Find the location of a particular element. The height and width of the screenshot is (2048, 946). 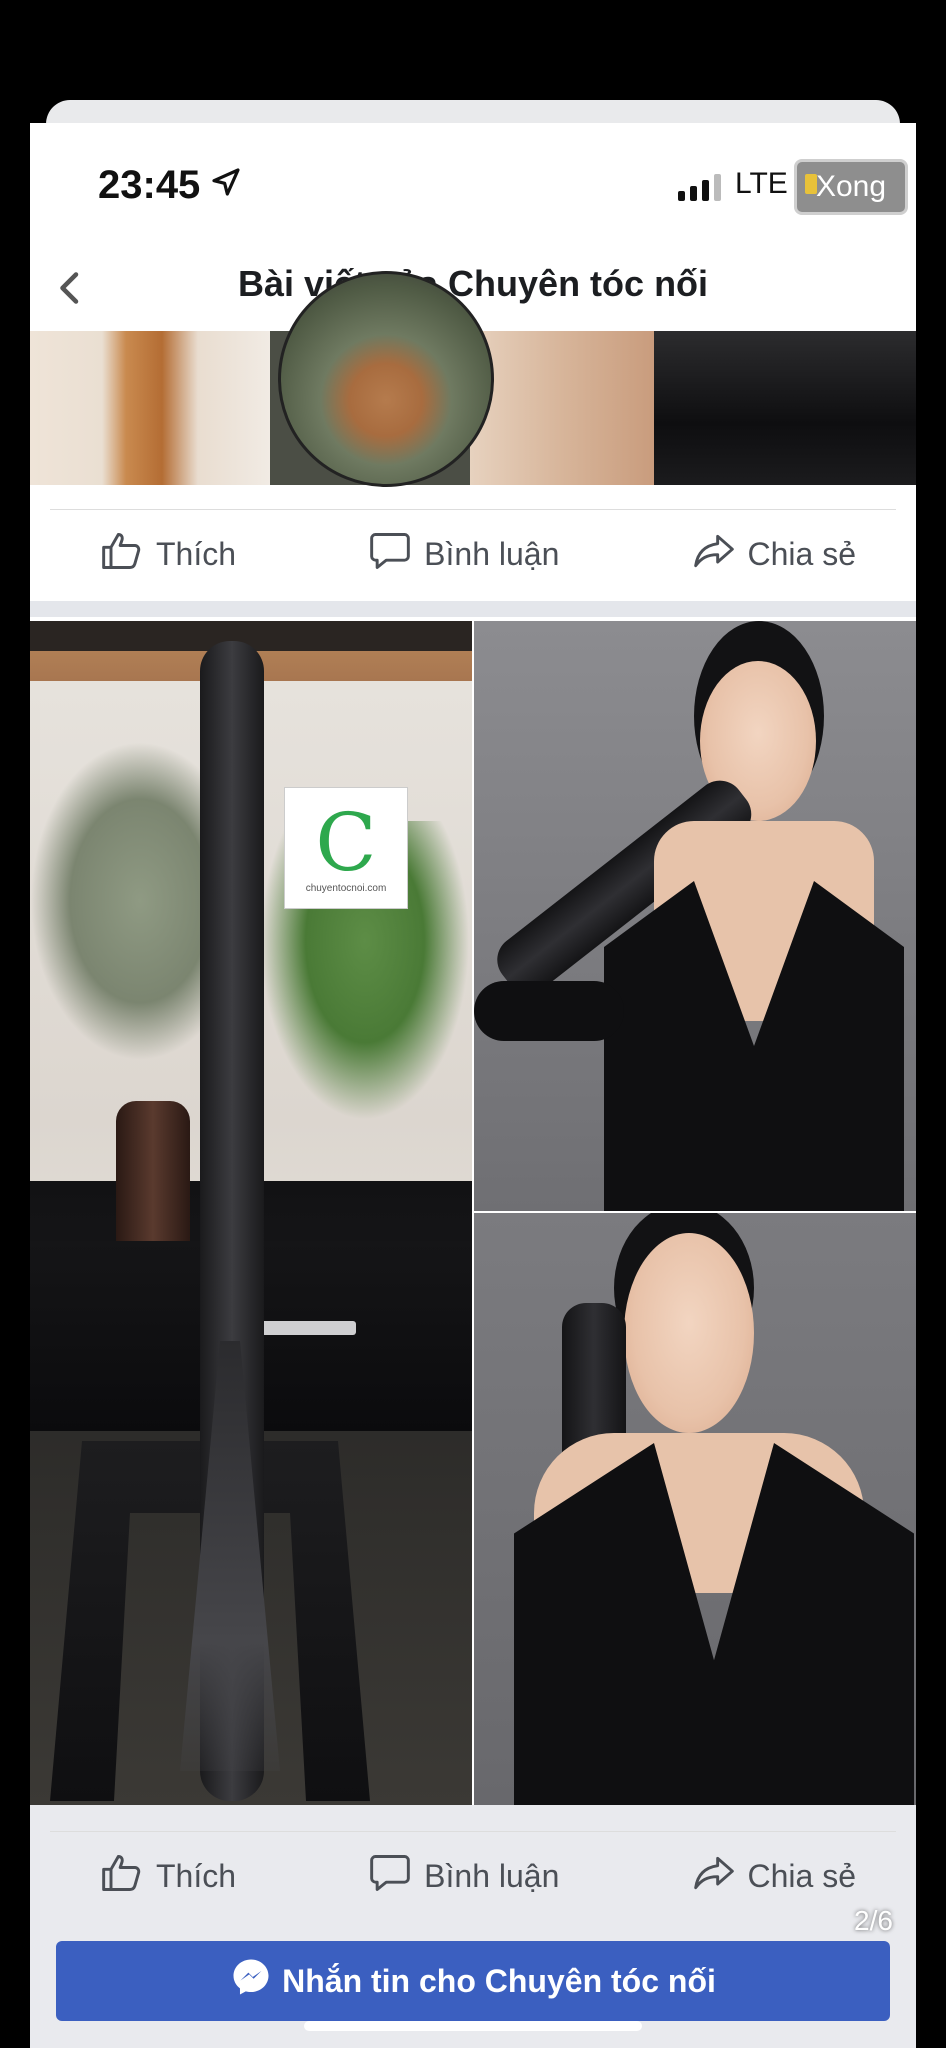

photo-model-bottom is located at coordinates (695, 1509).